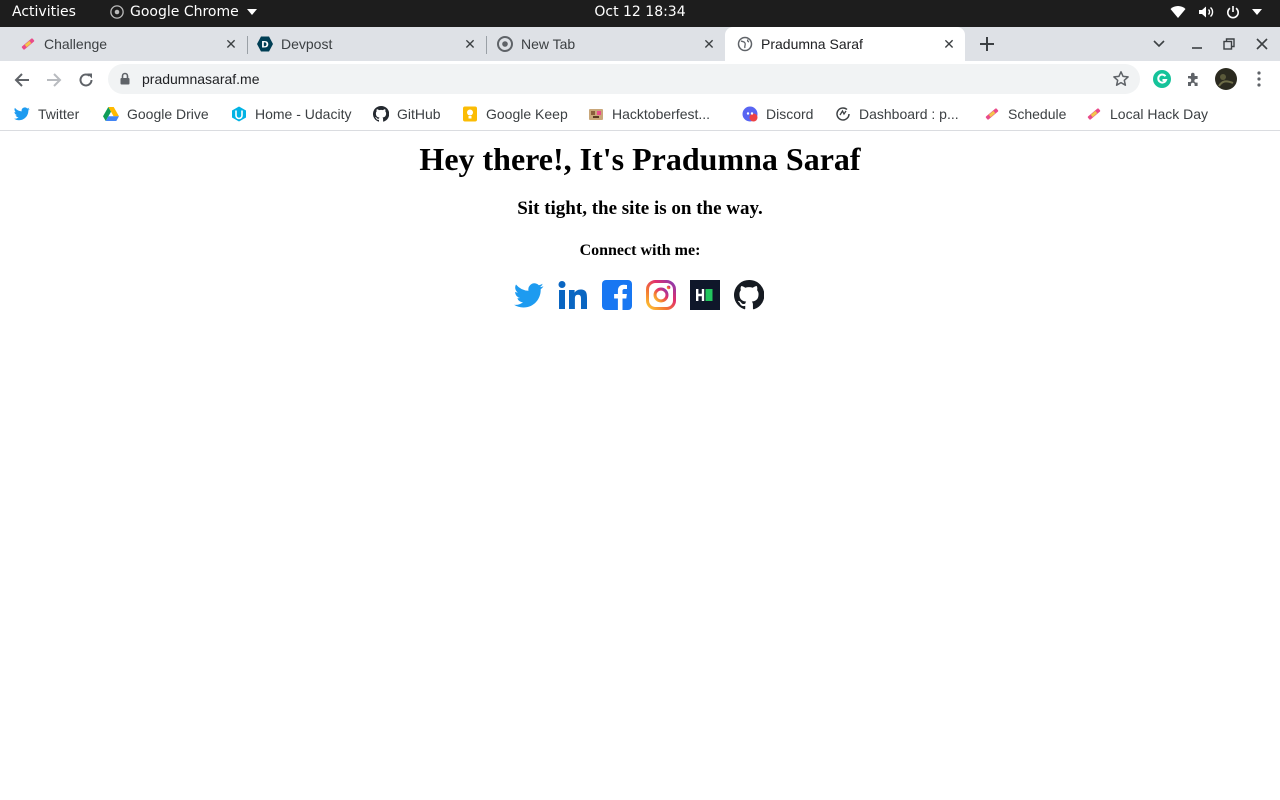 The width and height of the screenshot is (1280, 800). I want to click on bookmark-udacity: Home - Udacity, so click(291, 114).